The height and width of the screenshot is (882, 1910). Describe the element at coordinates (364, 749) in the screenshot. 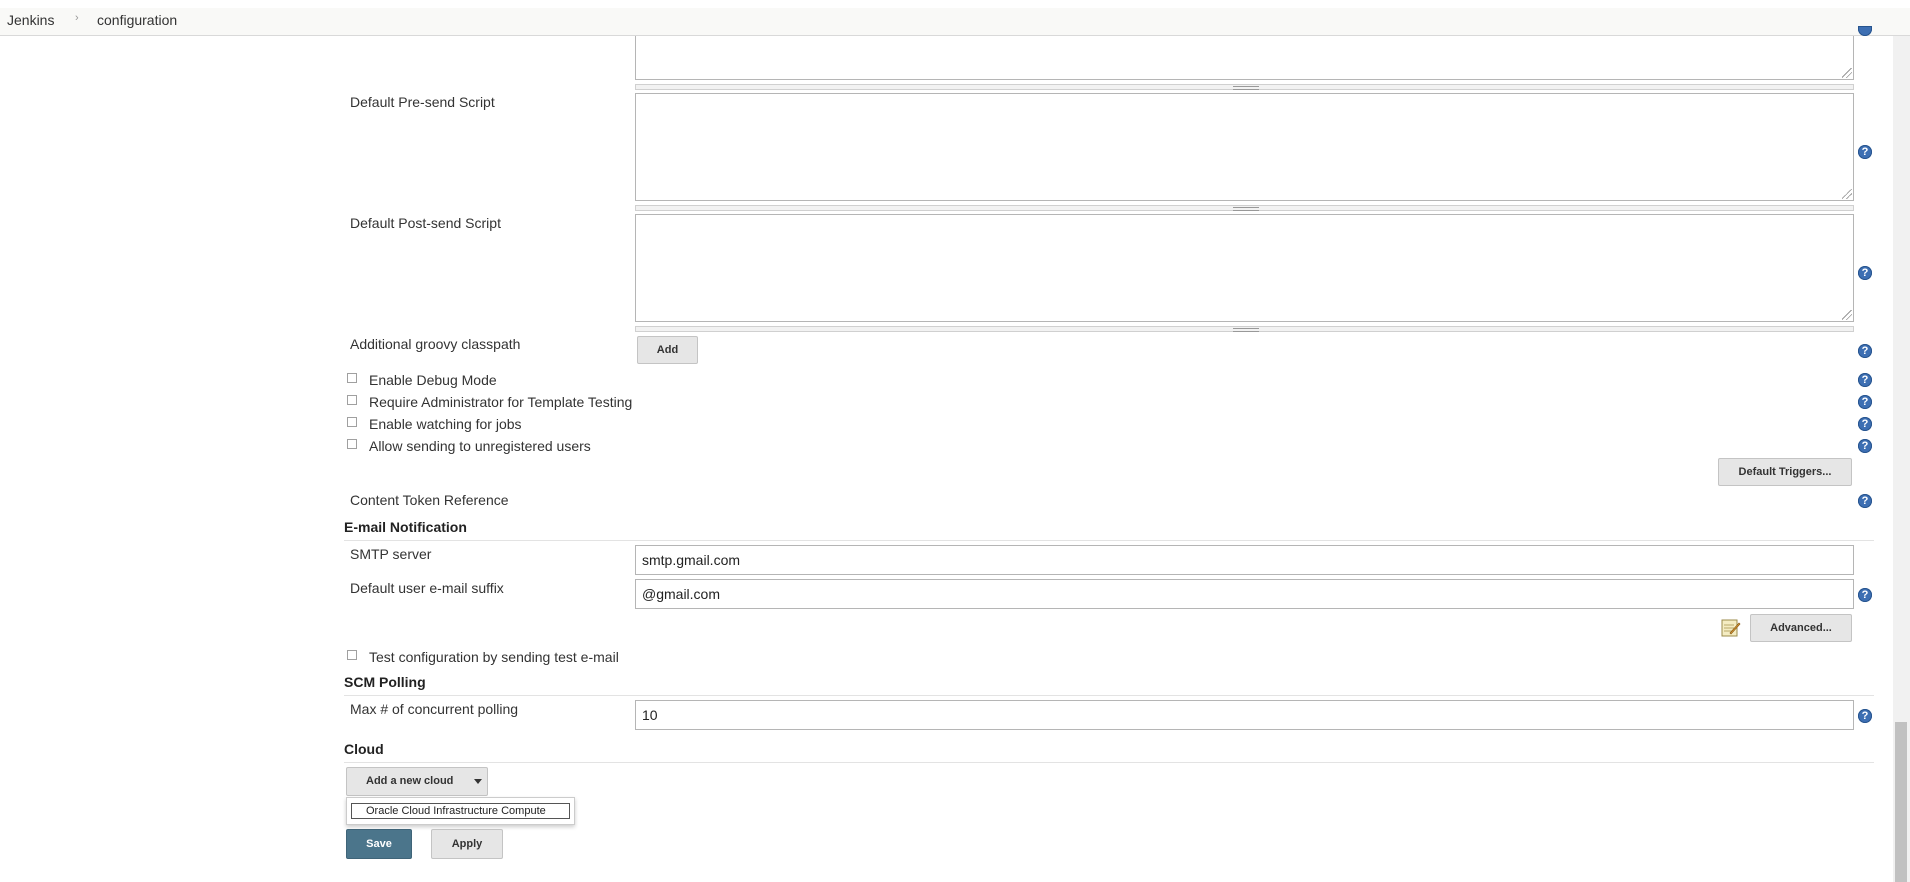

I see `cloud-heading: Cloud` at that location.